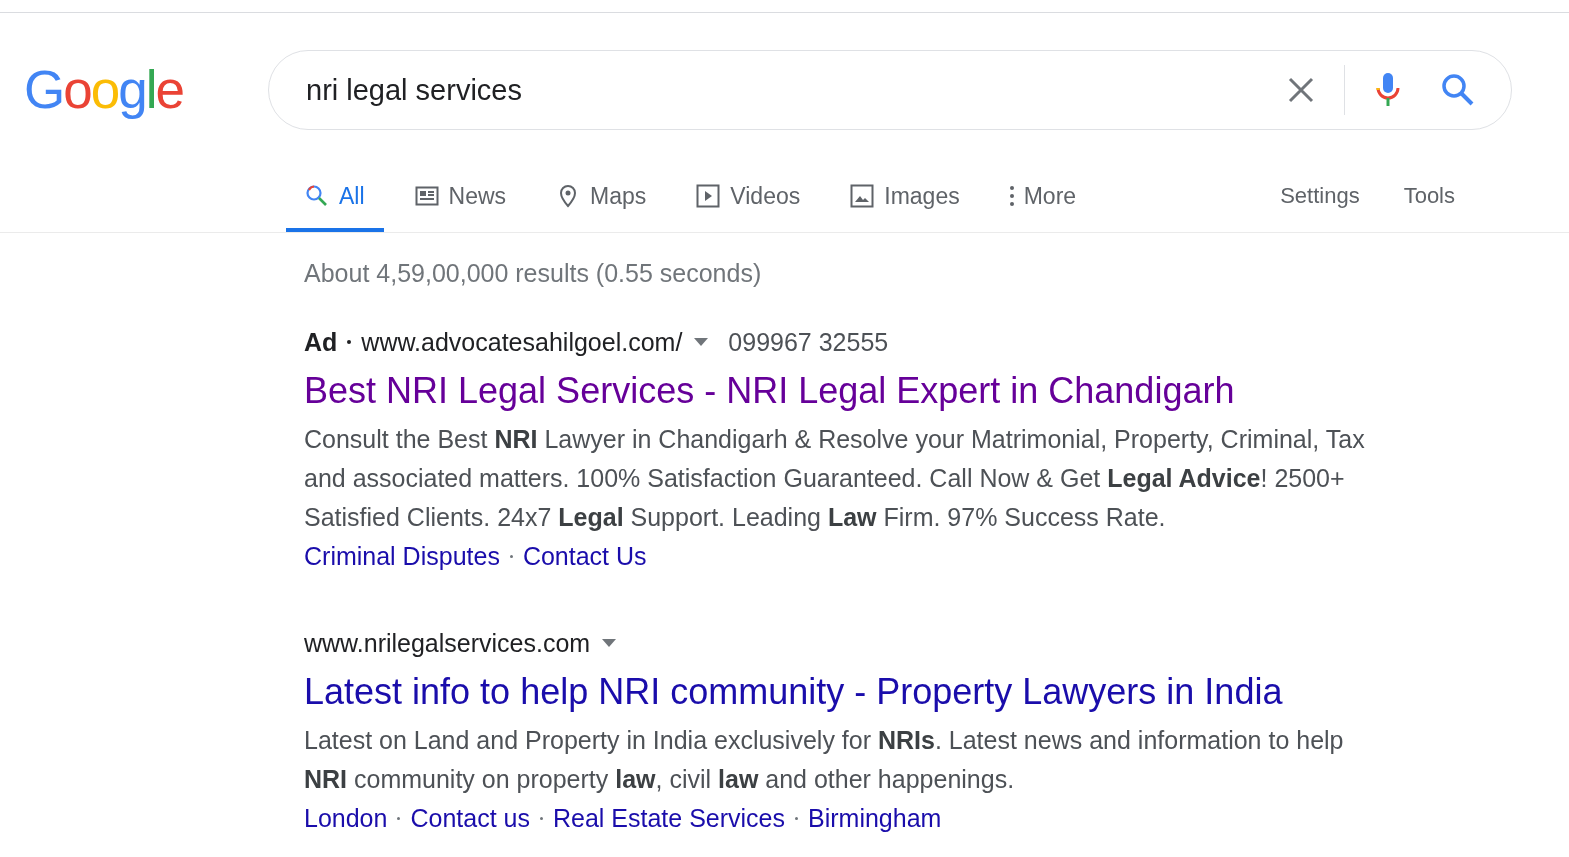 This screenshot has height=857, width=1569. What do you see at coordinates (862, 196) in the screenshot?
I see `image-icon` at bounding box center [862, 196].